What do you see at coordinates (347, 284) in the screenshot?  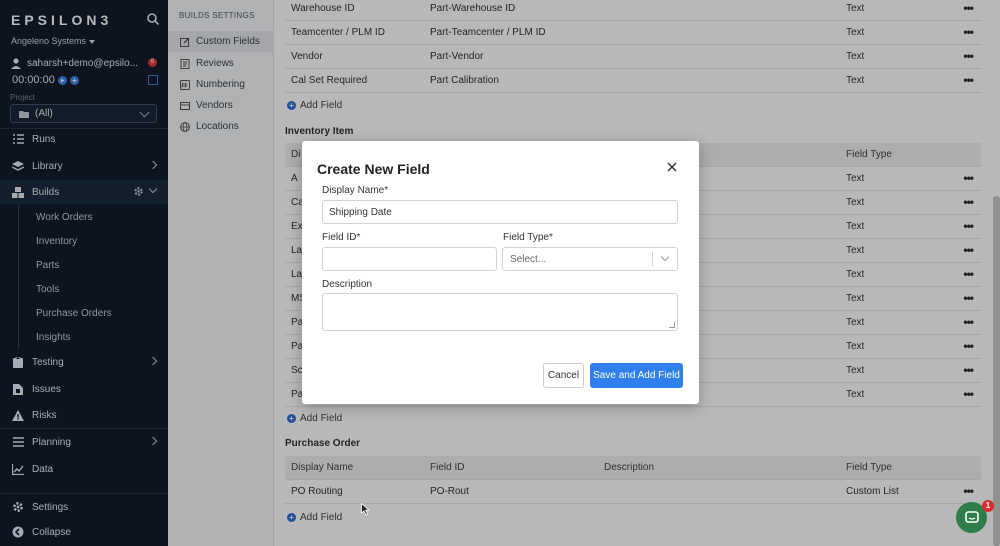 I see `description-label: Description` at bounding box center [347, 284].